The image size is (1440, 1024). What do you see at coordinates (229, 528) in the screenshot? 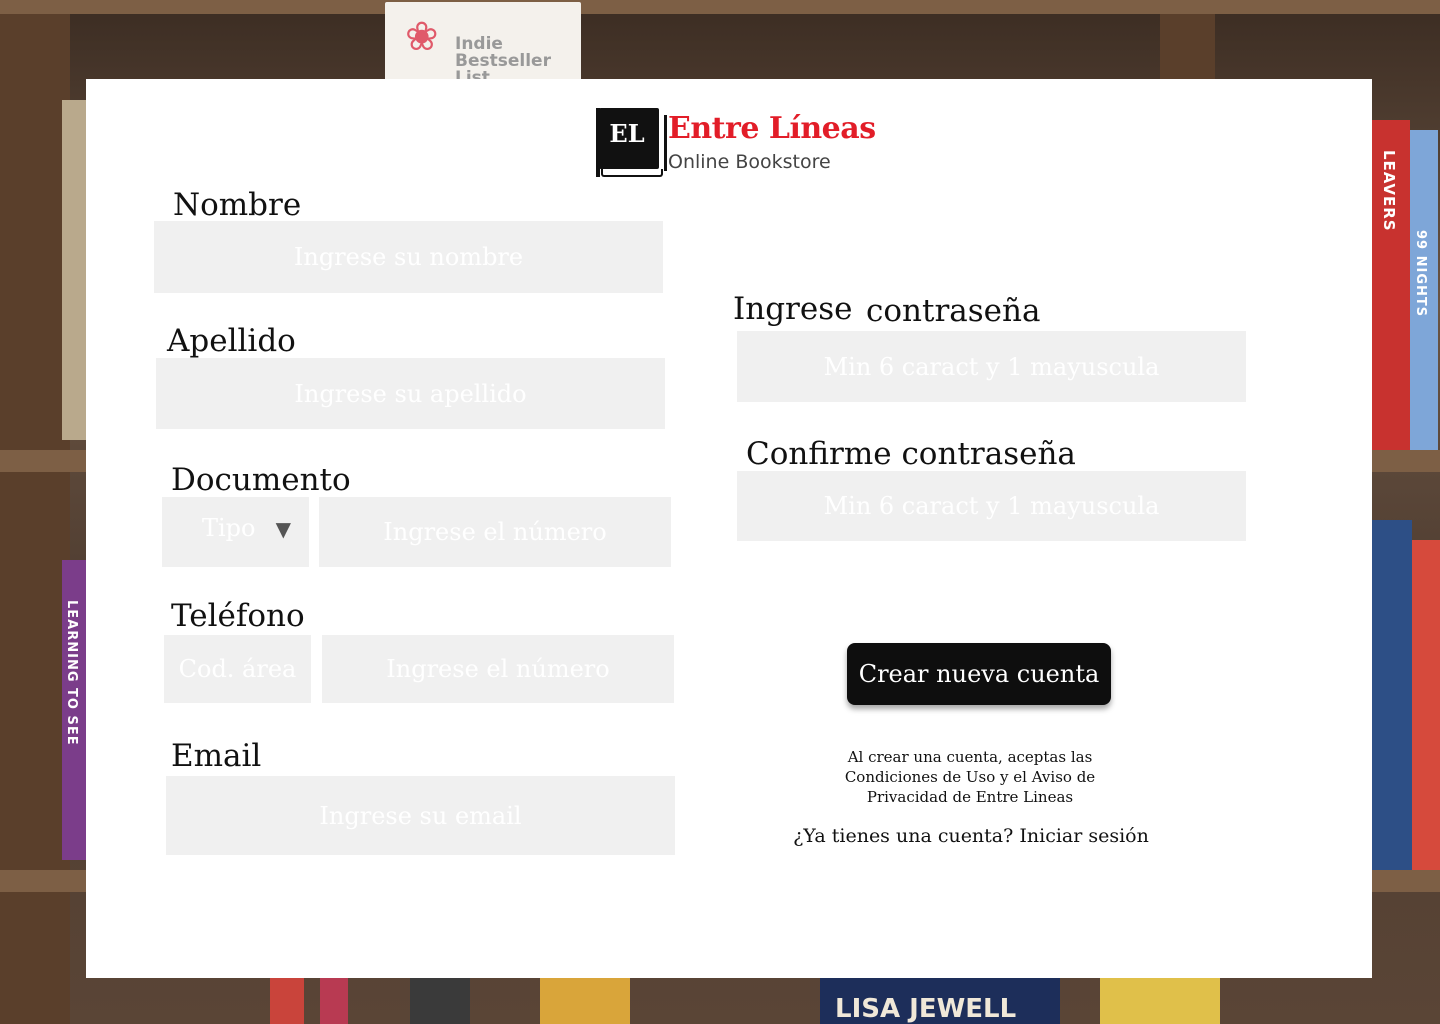
I see `document-type-placeholder: Tipo` at bounding box center [229, 528].